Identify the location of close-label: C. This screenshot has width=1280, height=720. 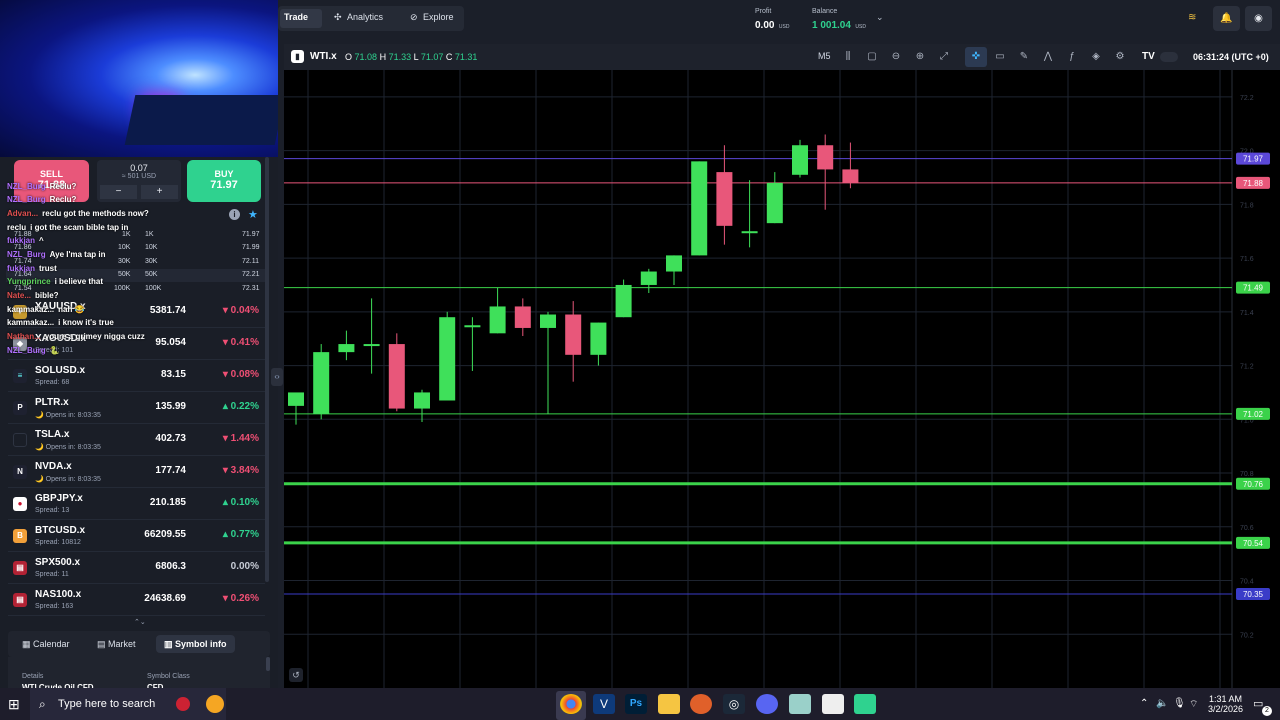
(449, 57).